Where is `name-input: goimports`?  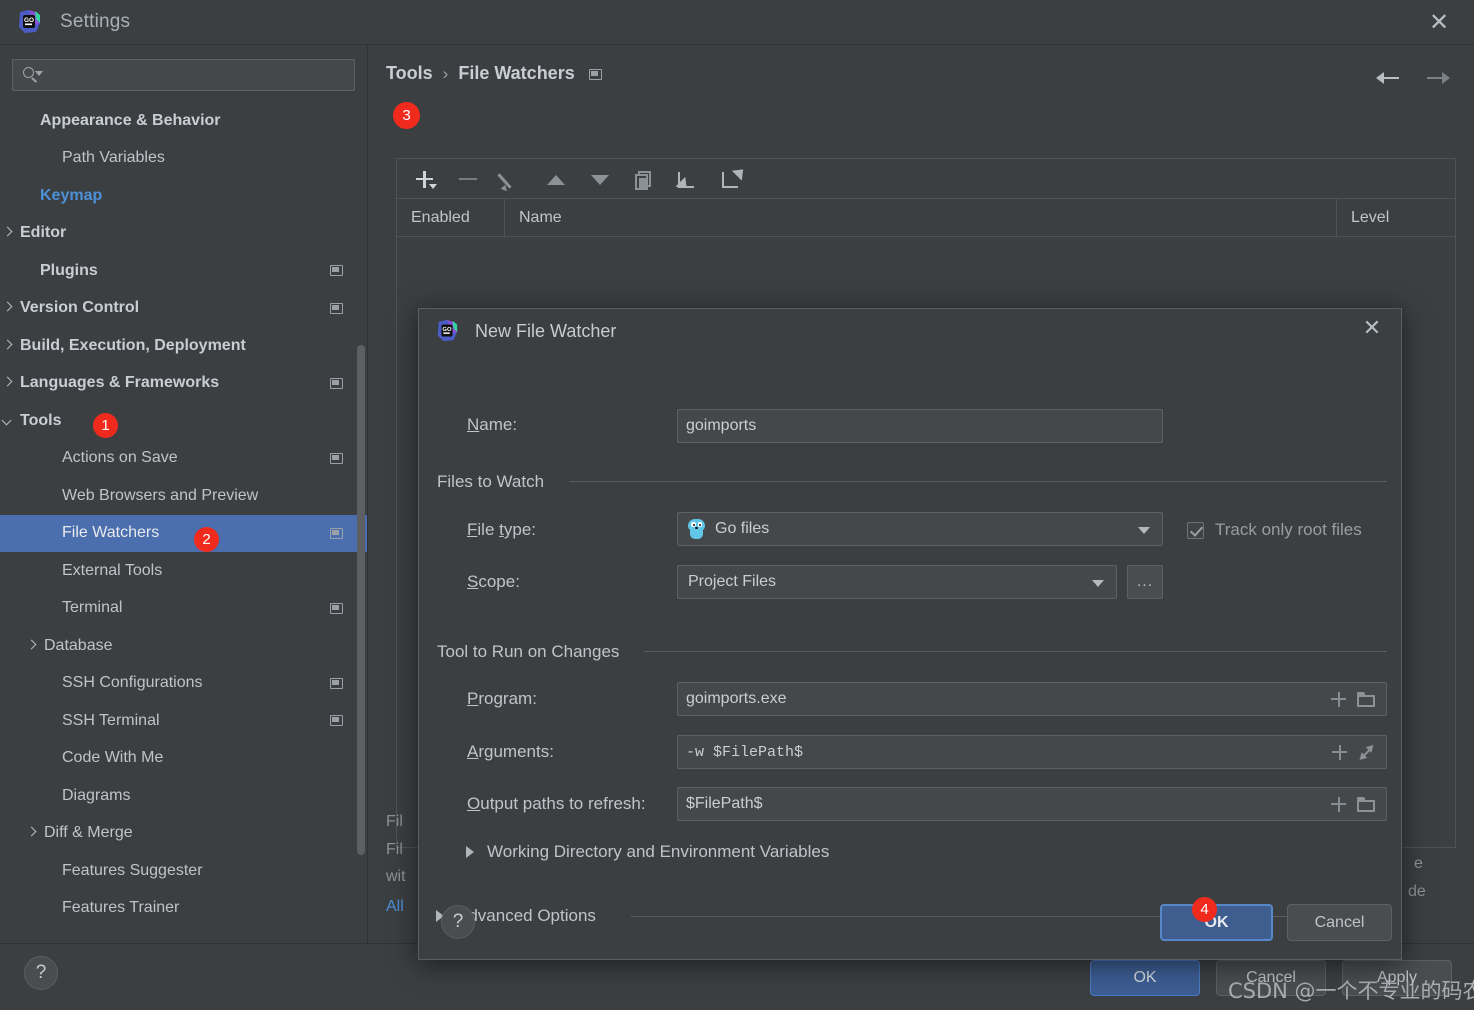
name-input: goimports is located at coordinates (920, 426).